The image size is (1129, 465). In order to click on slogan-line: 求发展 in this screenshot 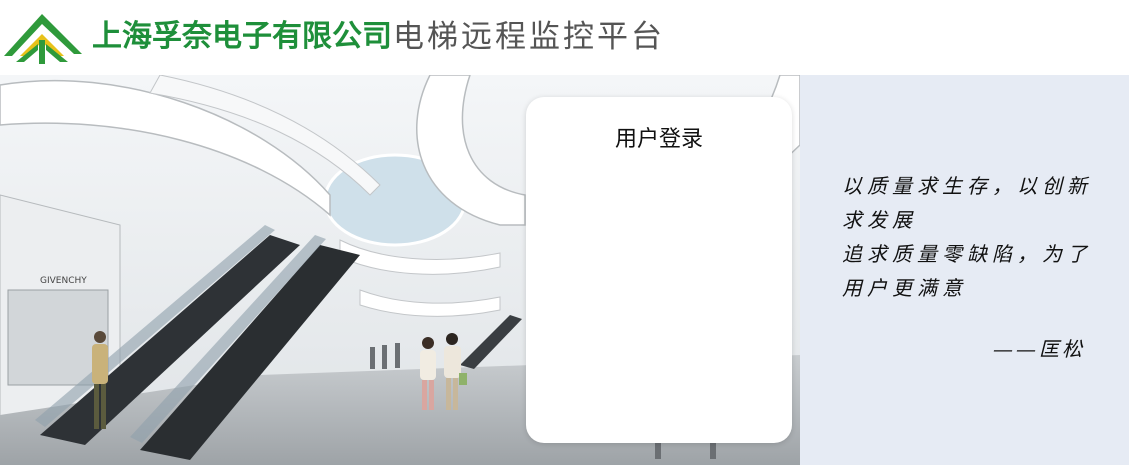, I will do `click(879, 220)`.